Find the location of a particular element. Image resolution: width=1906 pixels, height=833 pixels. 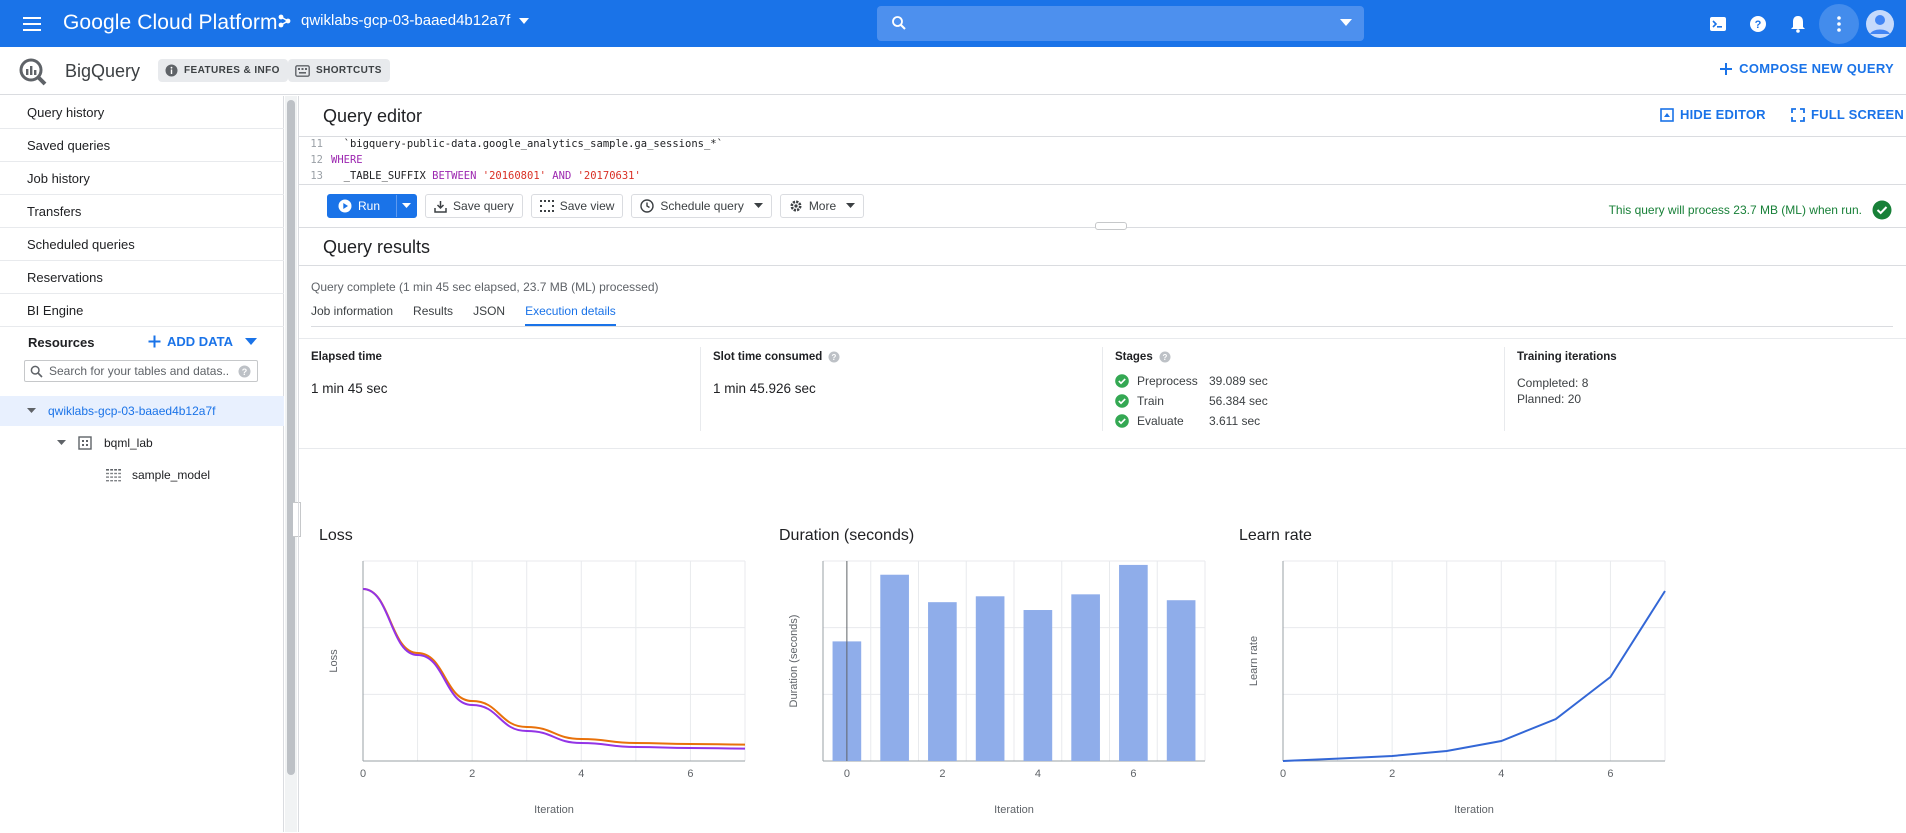

tab-json: JSON is located at coordinates (489, 315).